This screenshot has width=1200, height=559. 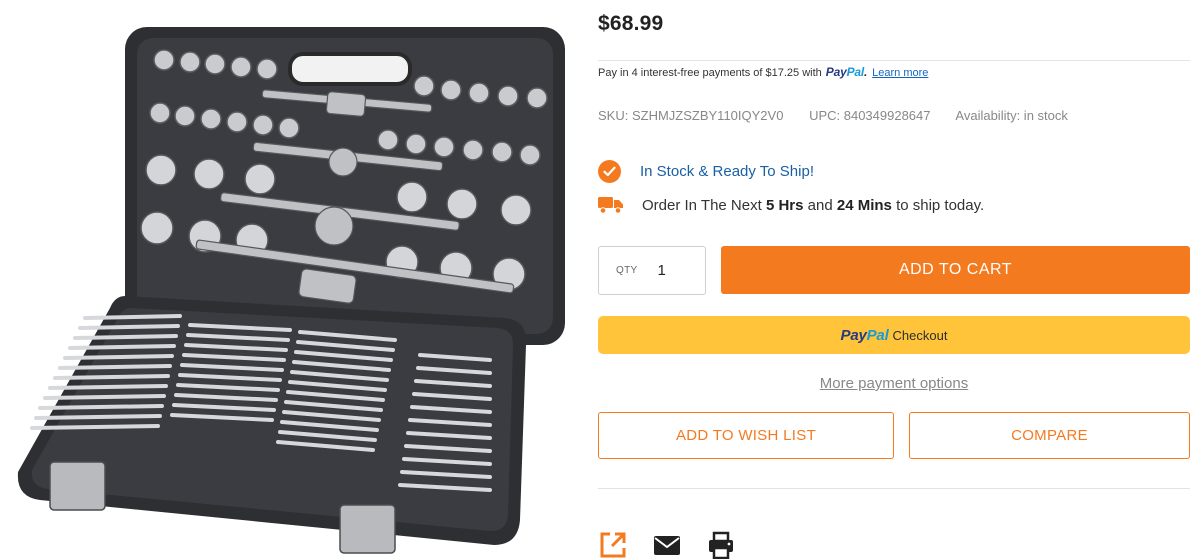 I want to click on availability: Availability: in stock, so click(x=1011, y=115).